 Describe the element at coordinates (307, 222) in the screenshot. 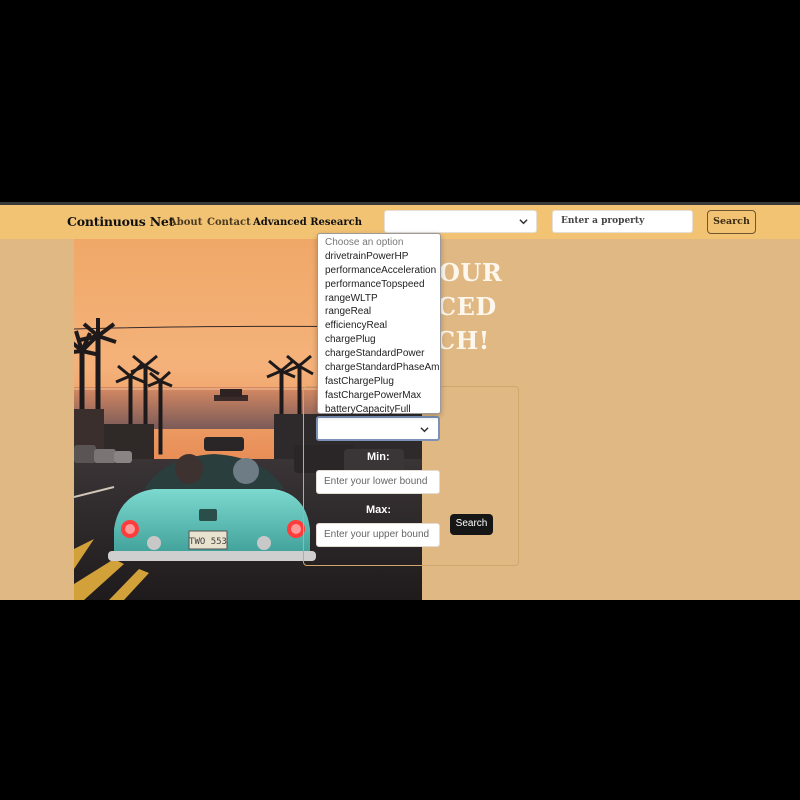

I see `nav-link-advanced-research: Advanced Research` at that location.